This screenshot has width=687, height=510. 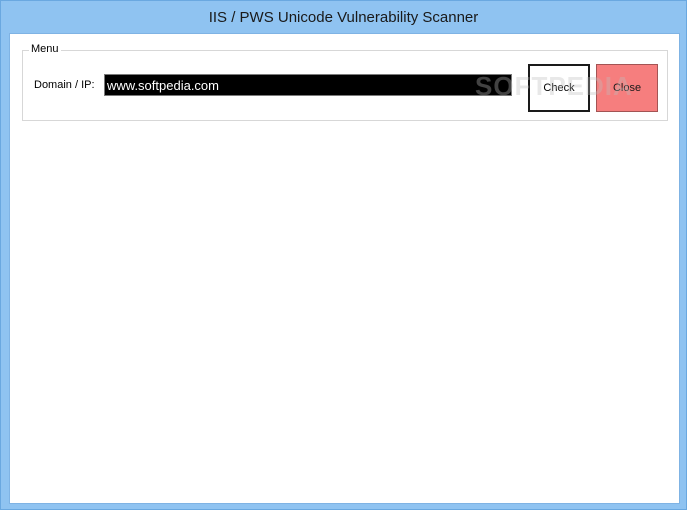 I want to click on window-title: IIS / PWS Unicode Vulnerability Scanner, so click(x=343, y=17).